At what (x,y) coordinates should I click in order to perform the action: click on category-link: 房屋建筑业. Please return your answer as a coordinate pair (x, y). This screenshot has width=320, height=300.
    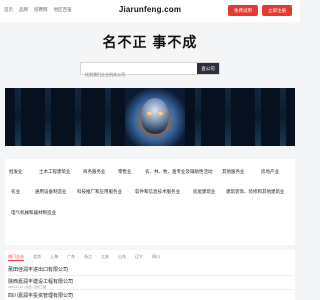
    Looking at the image, I should click on (204, 192).